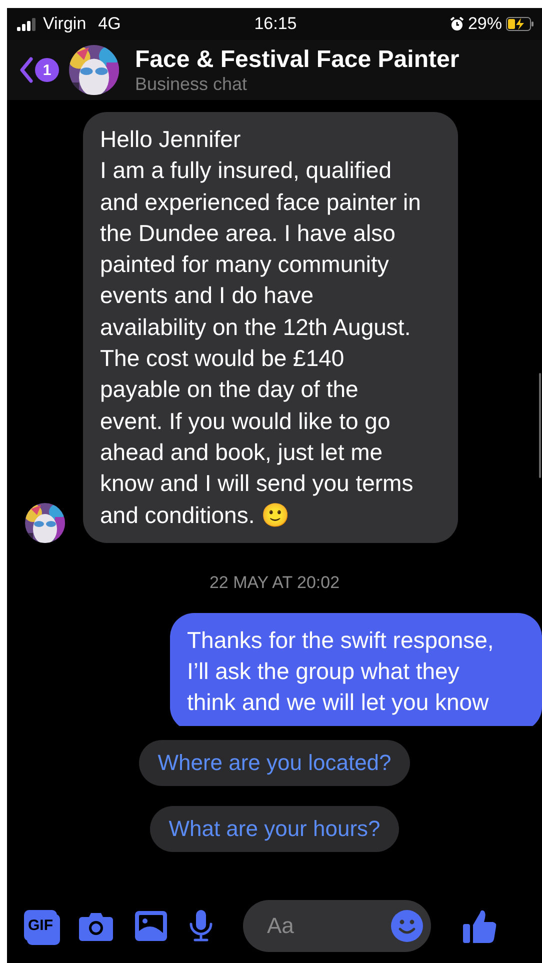  I want to click on message-field: Aa, so click(337, 926).